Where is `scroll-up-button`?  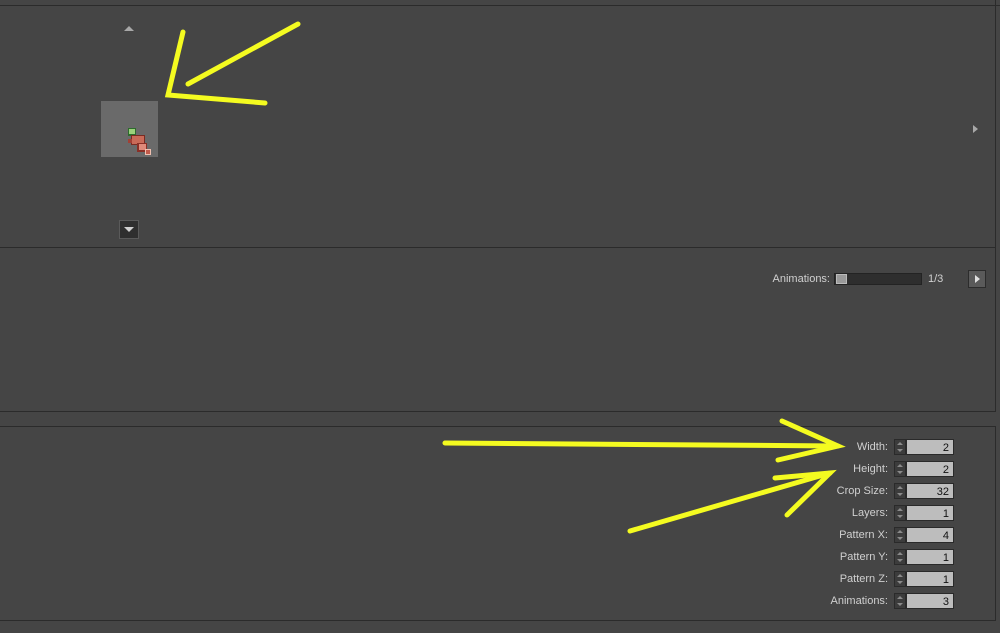 scroll-up-button is located at coordinates (129, 28).